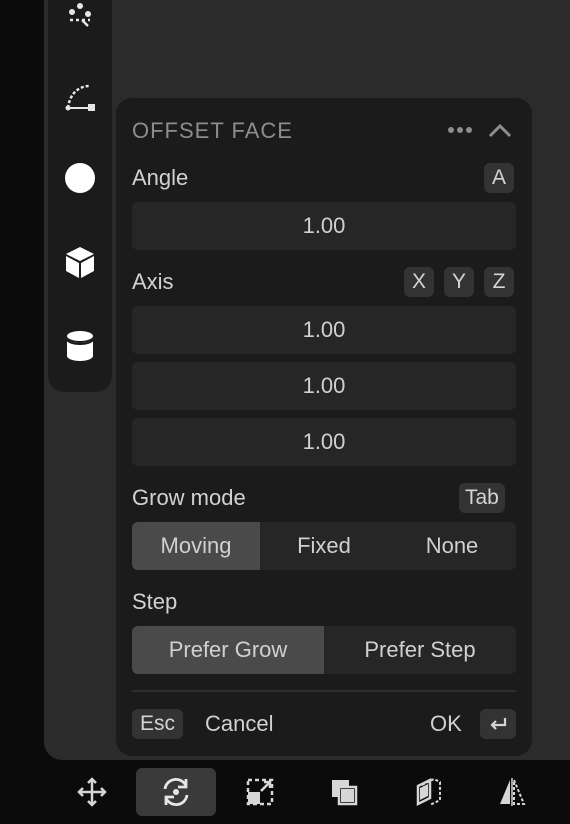 This screenshot has height=824, width=570. I want to click on bottom-toolbar, so click(307, 792).